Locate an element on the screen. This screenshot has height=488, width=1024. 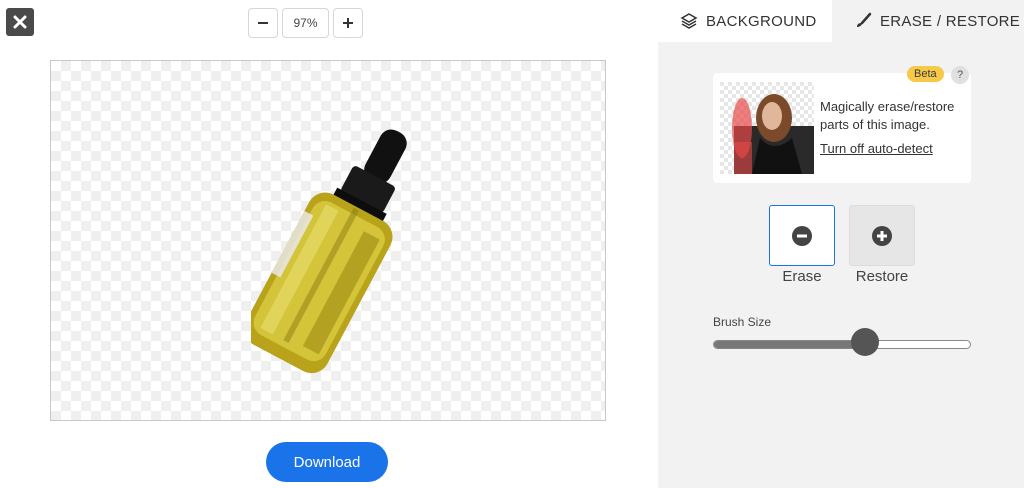
zoom-in-button is located at coordinates (348, 23).